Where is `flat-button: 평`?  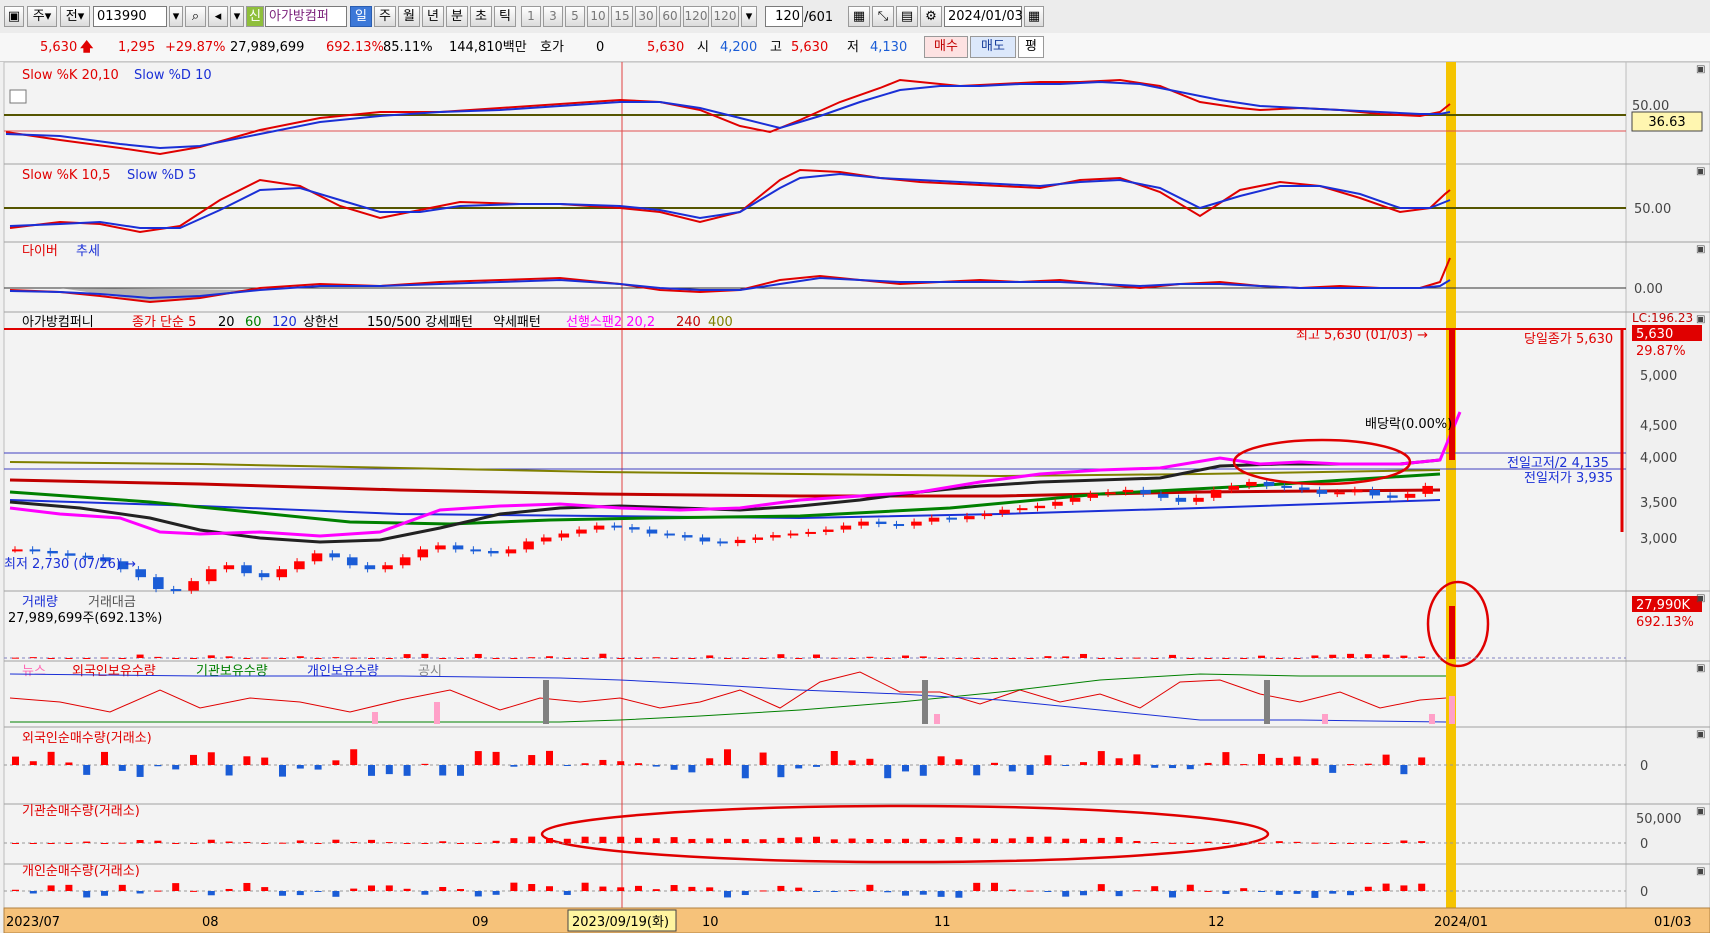
flat-button: 평 is located at coordinates (1031, 47).